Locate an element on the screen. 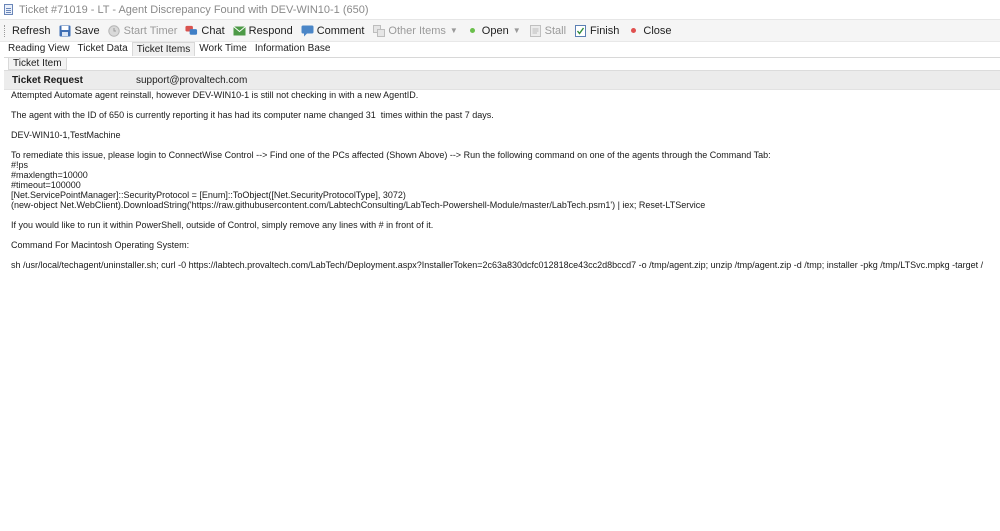  stall-label: Stall is located at coordinates (555, 30).